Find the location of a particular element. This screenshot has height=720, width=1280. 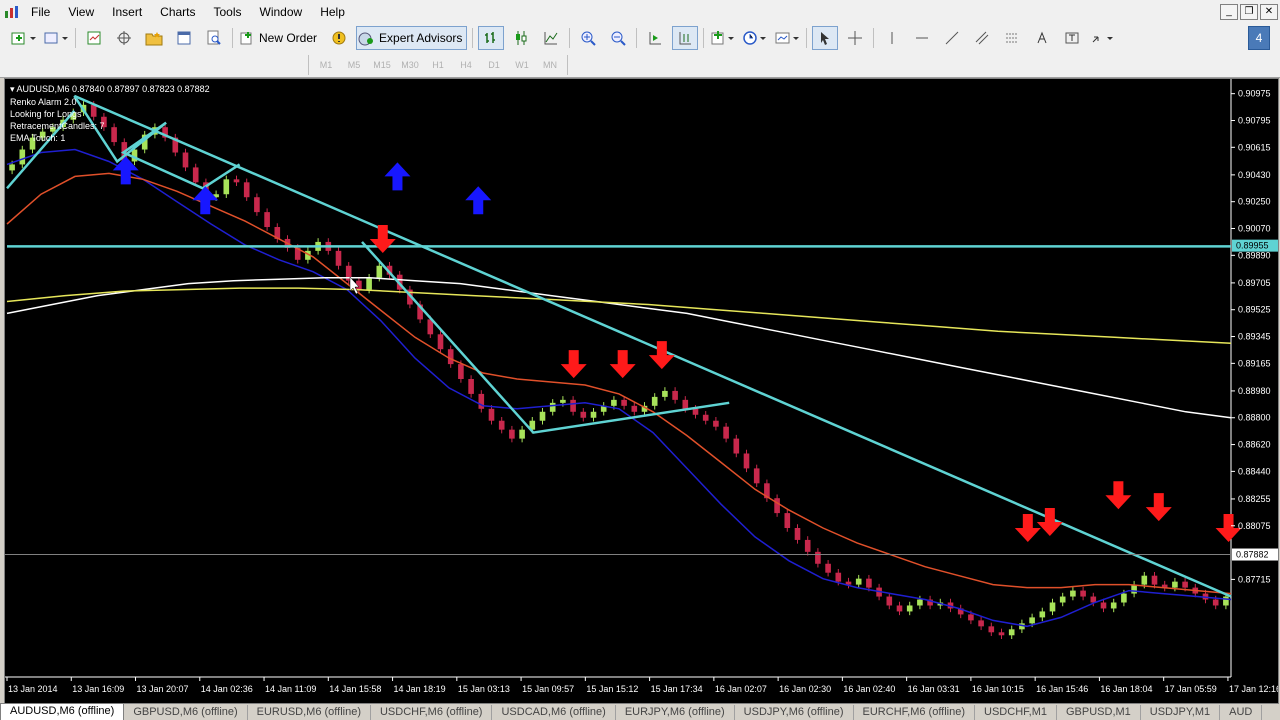

line-chart-button is located at coordinates (551, 38).